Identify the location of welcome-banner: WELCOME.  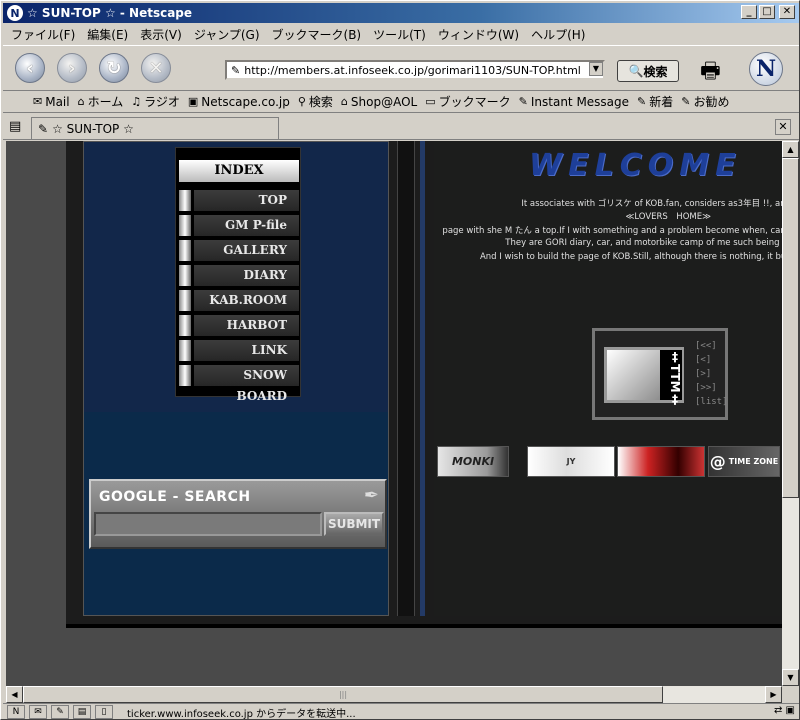
(635, 165).